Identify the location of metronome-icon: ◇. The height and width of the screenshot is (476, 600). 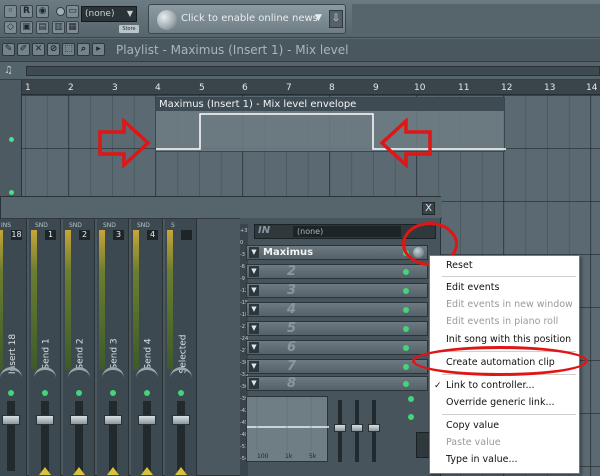
(10, 27).